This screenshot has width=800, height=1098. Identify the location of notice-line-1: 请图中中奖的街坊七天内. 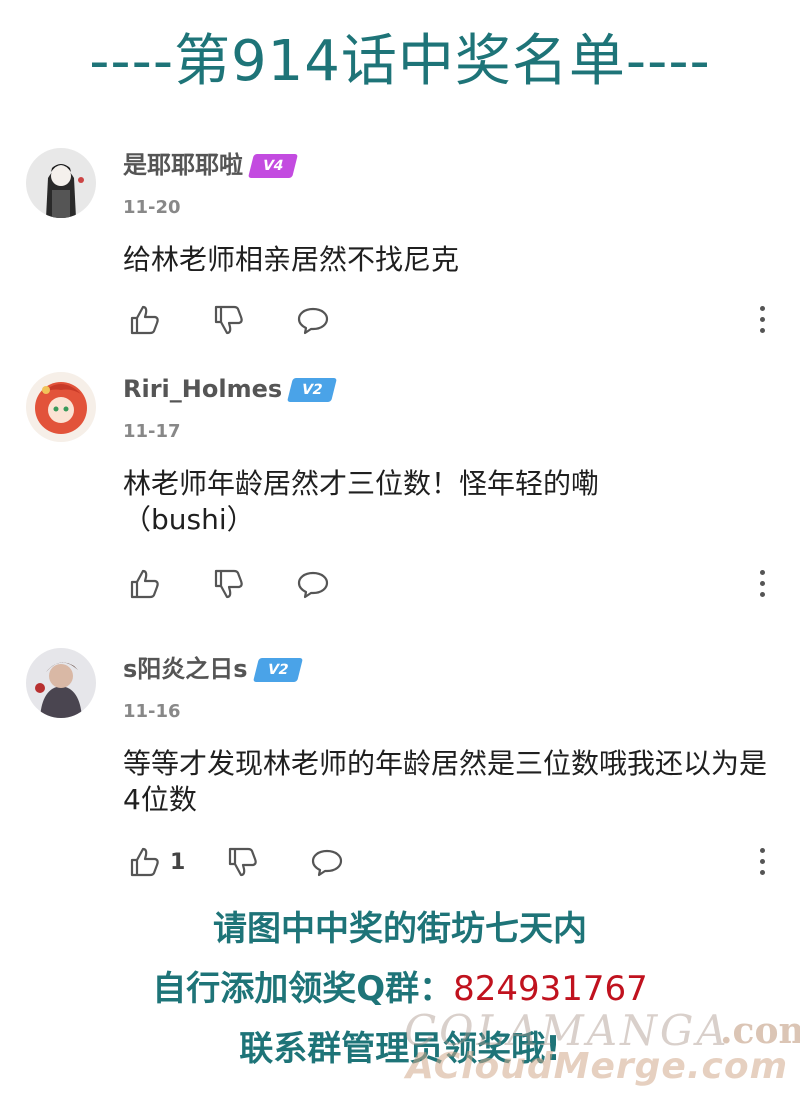
(400, 929).